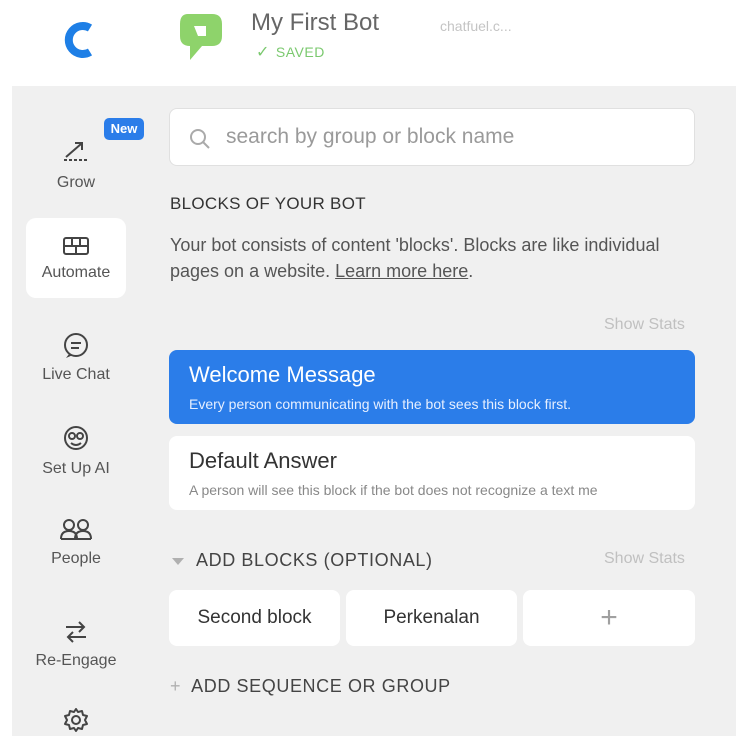 This screenshot has width=736, height=736. What do you see at coordinates (76, 182) in the screenshot?
I see `sidebar-item-label: Grow` at bounding box center [76, 182].